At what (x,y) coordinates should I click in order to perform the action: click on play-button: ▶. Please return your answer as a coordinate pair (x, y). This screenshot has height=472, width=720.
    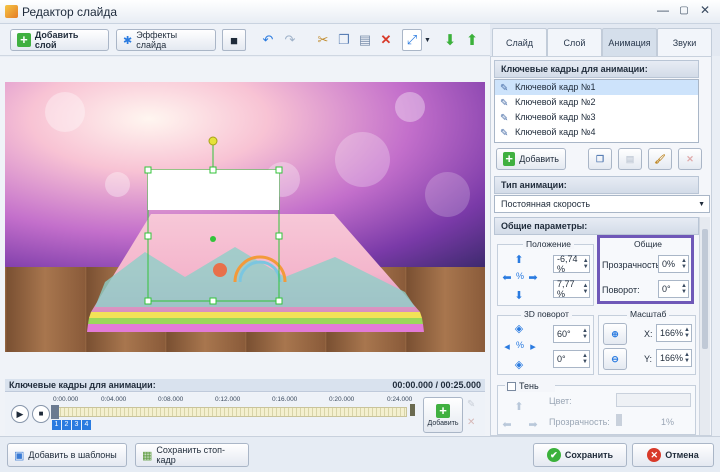
    Looking at the image, I should click on (20, 414).